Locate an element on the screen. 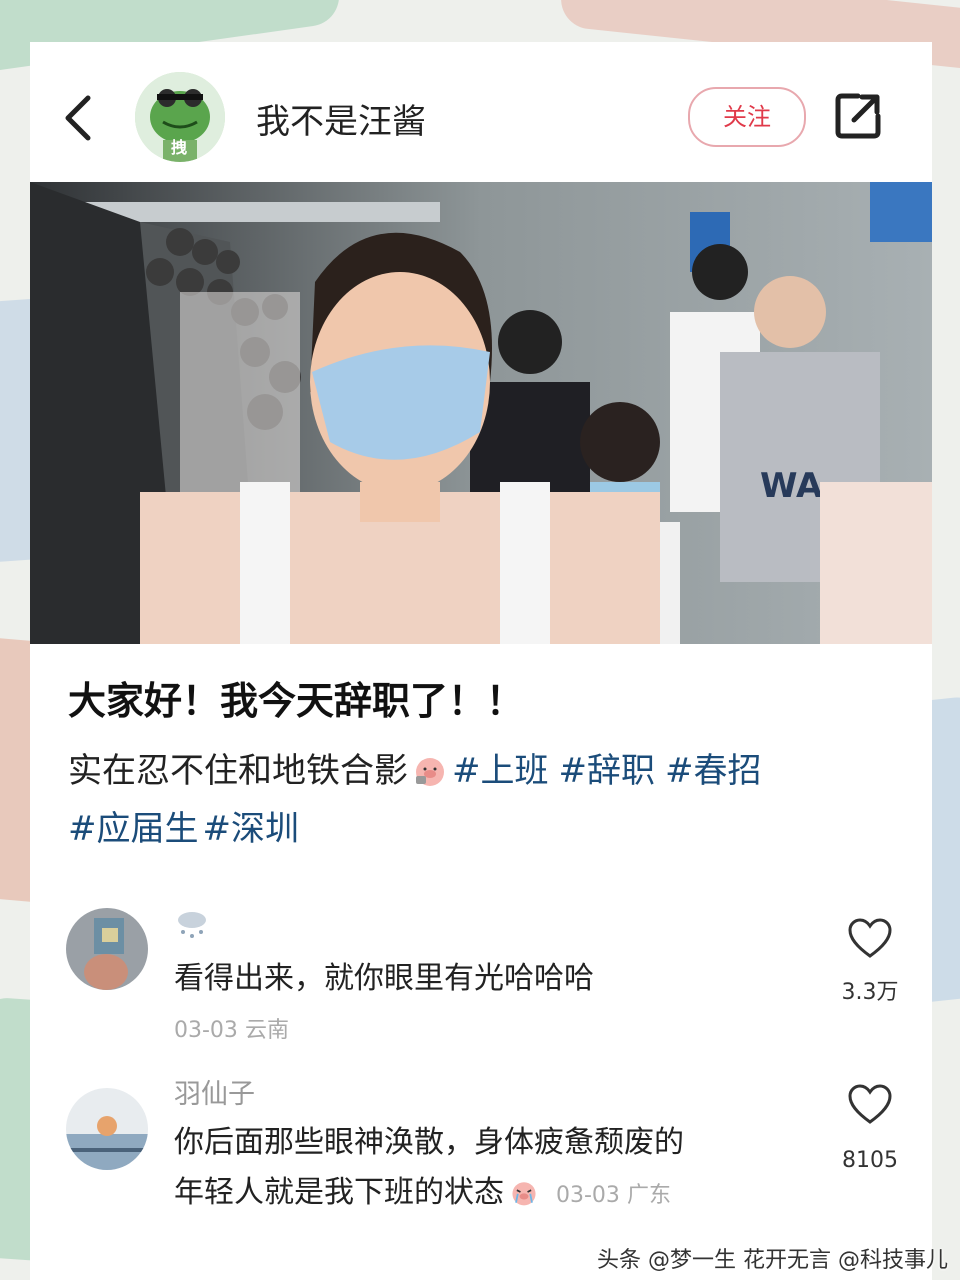 The height and width of the screenshot is (1280, 960). snow-cloud-emoji-icon is located at coordinates (192, 925).